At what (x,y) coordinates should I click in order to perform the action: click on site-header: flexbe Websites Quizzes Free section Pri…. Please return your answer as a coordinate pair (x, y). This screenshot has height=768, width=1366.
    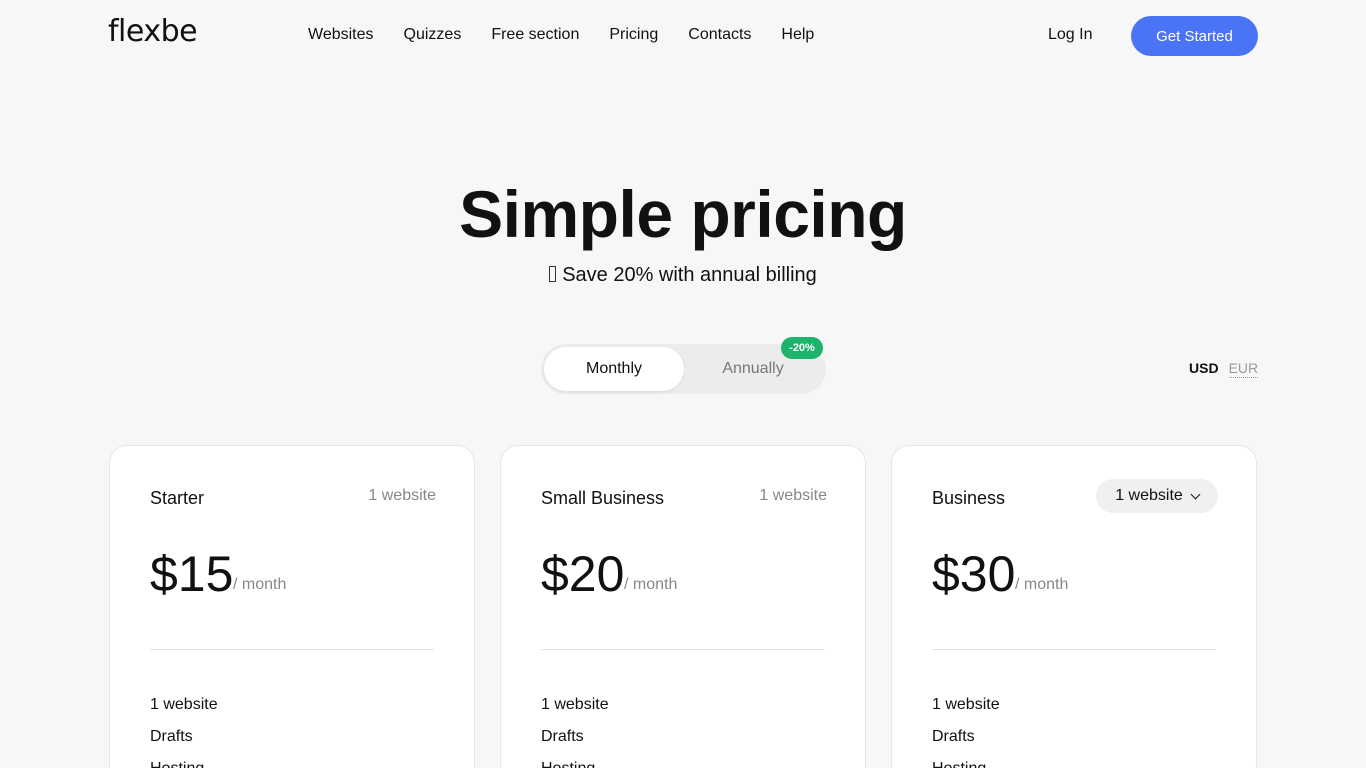
    Looking at the image, I should click on (683, 36).